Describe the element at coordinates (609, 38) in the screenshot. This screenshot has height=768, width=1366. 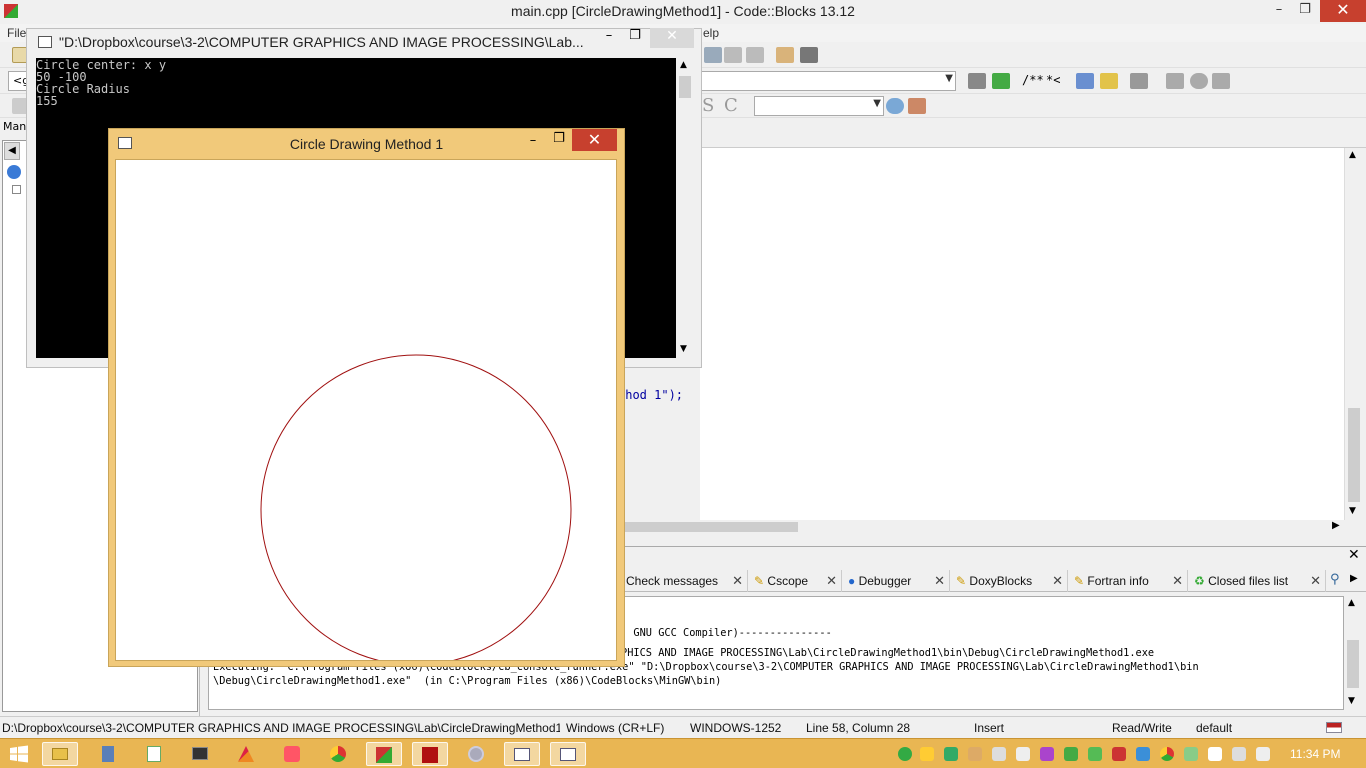
I see `console-minimize-button: –` at that location.